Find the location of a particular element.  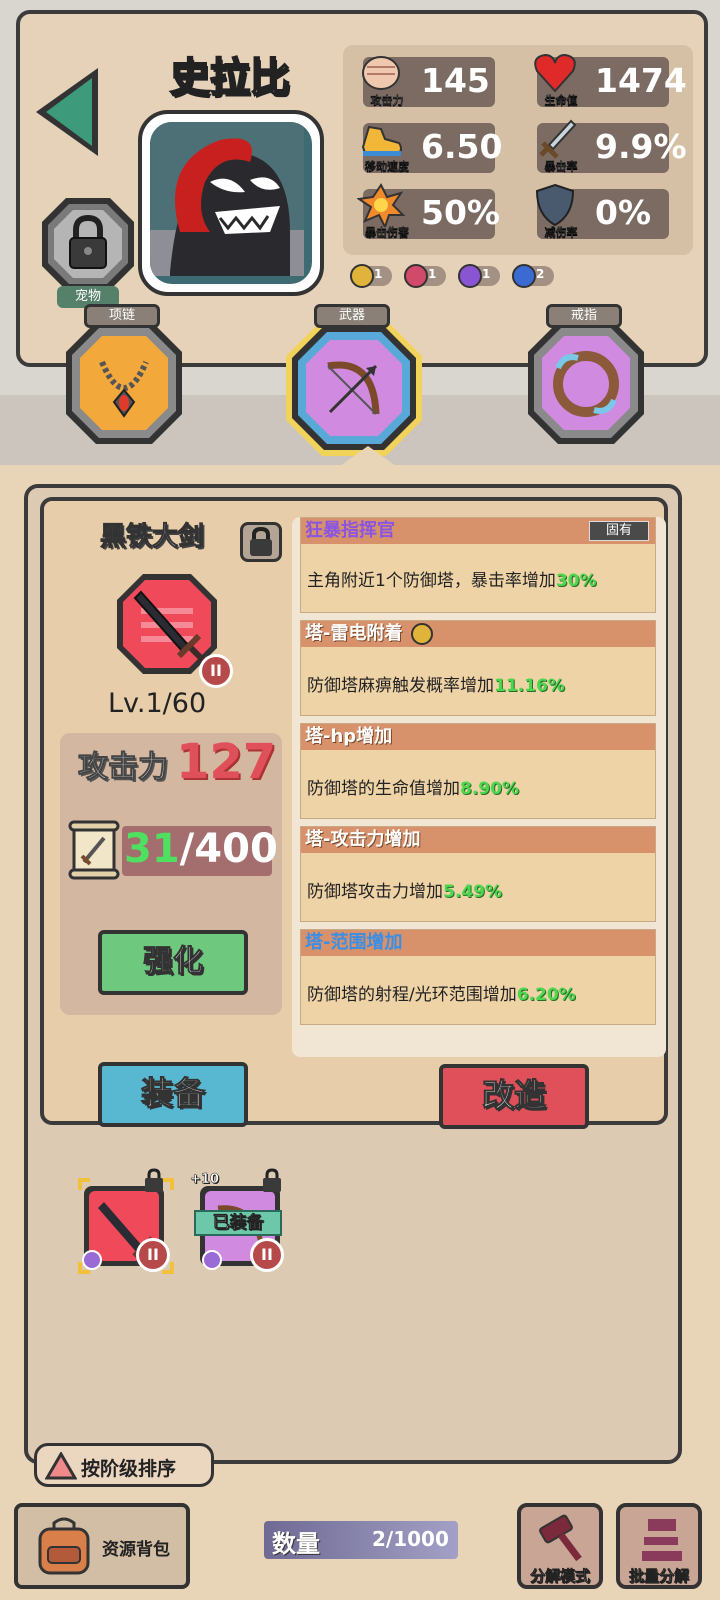

stat-speed: 6.50 移动速度 is located at coordinates (431, 148).